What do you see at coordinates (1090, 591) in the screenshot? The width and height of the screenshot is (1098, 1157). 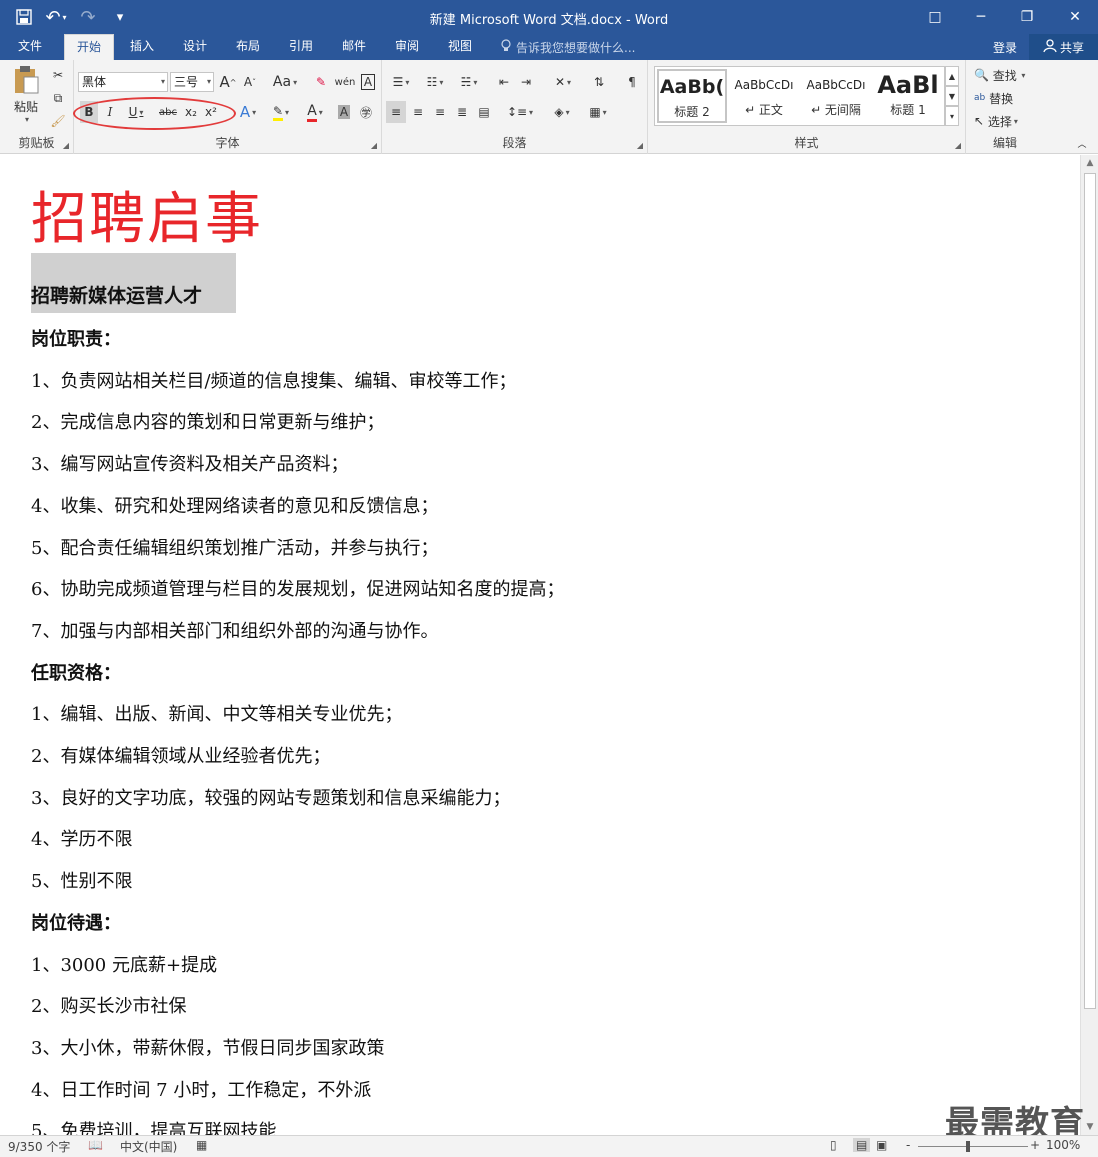 I see `scroll-thumb` at bounding box center [1090, 591].